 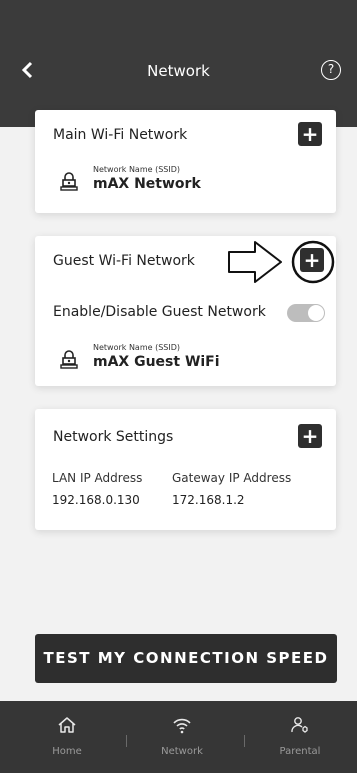 I want to click on tab-parental: Parental, so click(x=300, y=737).